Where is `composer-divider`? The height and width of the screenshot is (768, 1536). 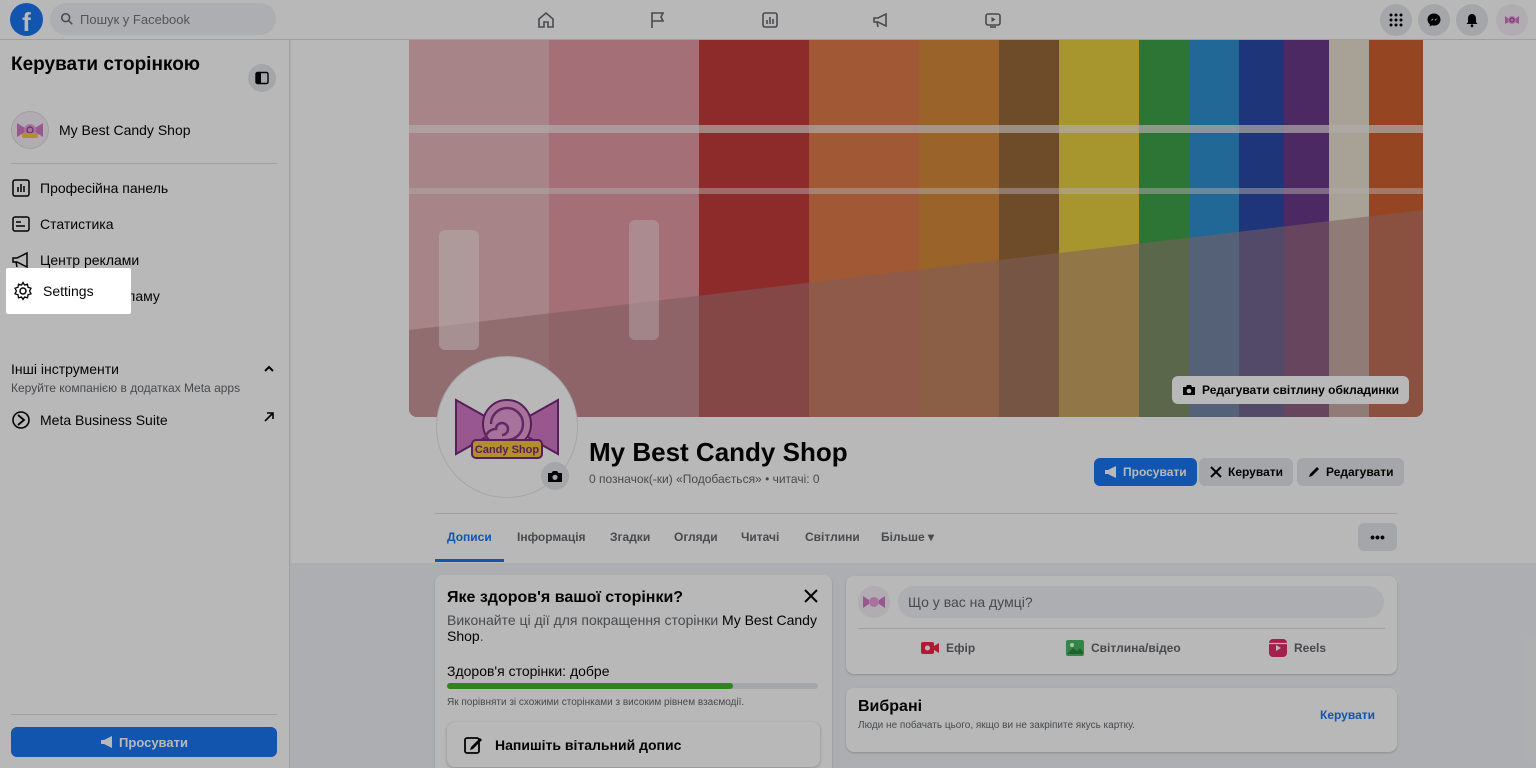 composer-divider is located at coordinates (1121, 628).